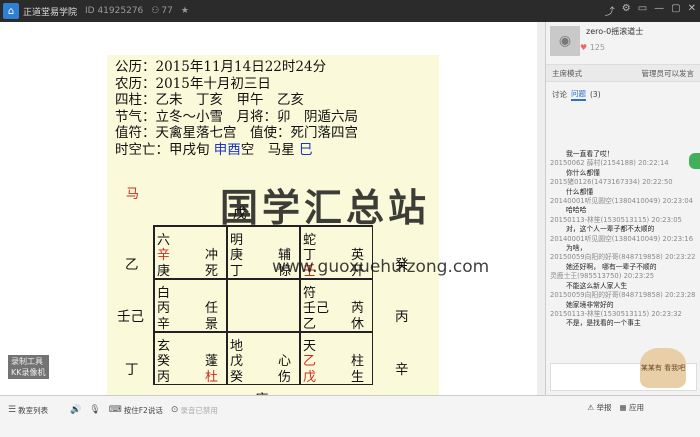  I want to click on bottom-toolbar: ☰ 教室列表 🔊 🎙 ⌨ 按住F2说话 ⊙ 录音已禁用 ⚠ 举报 ▦ 应用, so click(350, 416).